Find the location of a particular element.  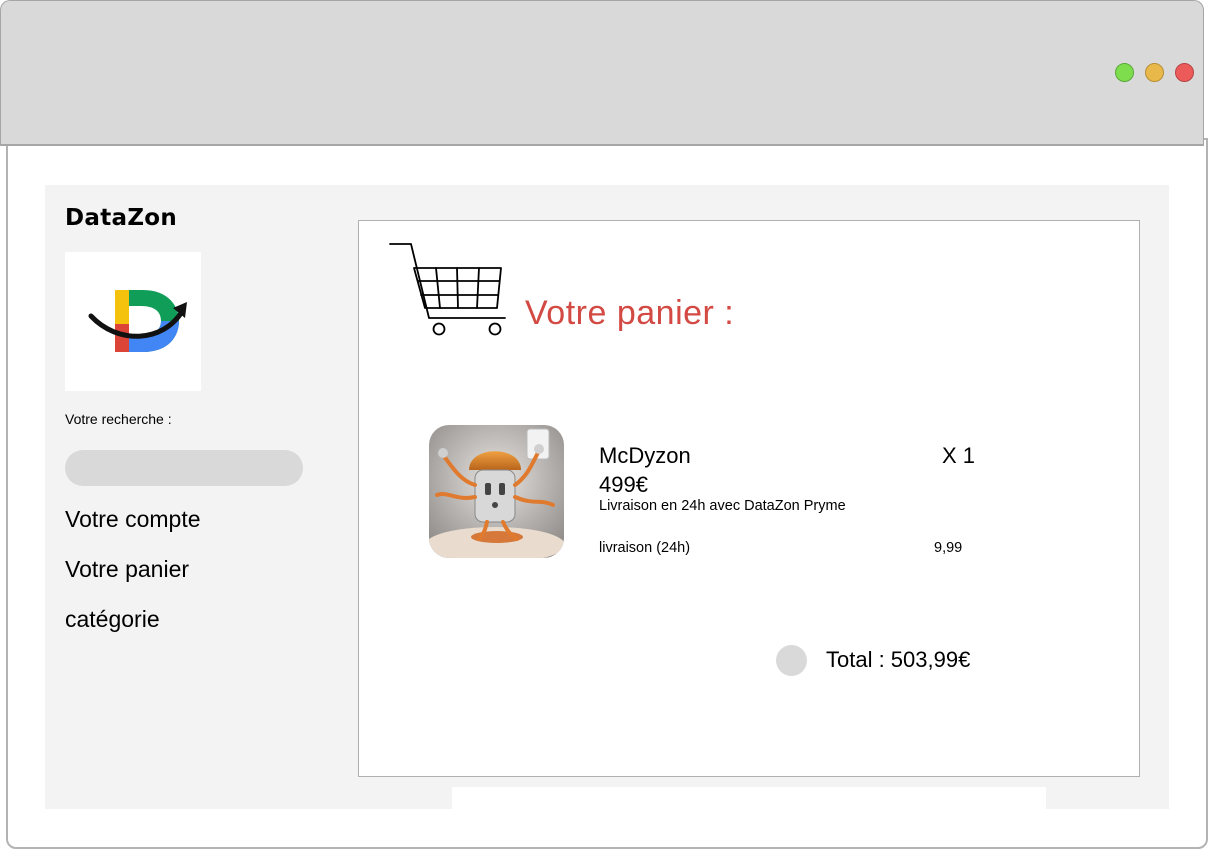

nav-category: catégorie is located at coordinates (112, 619).